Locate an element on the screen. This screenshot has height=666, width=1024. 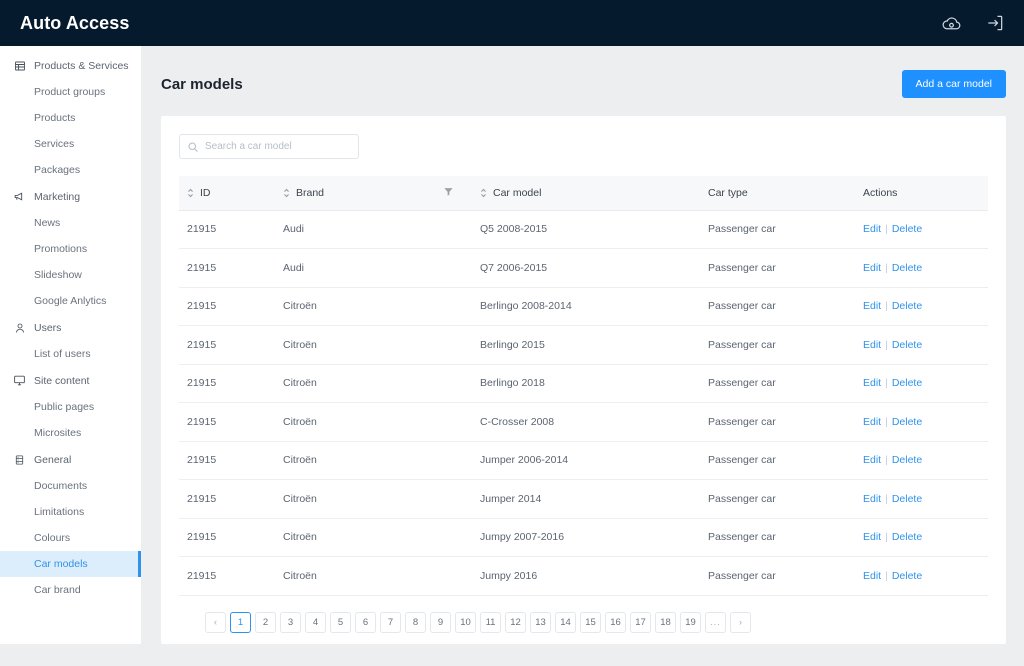
pagination-page-18: 18 is located at coordinates (665, 622).